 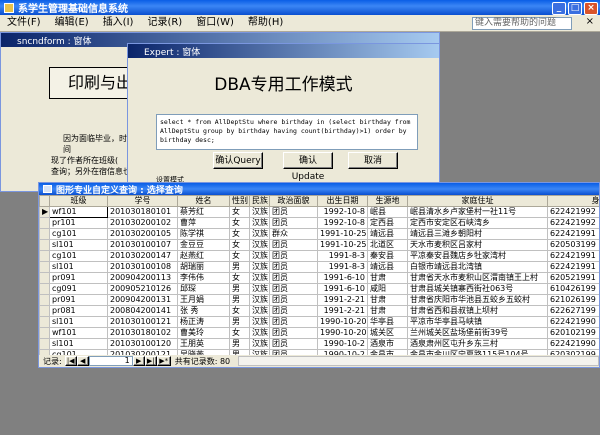 I want to click on table-cell: 杨正涛, so click(x=203, y=322).